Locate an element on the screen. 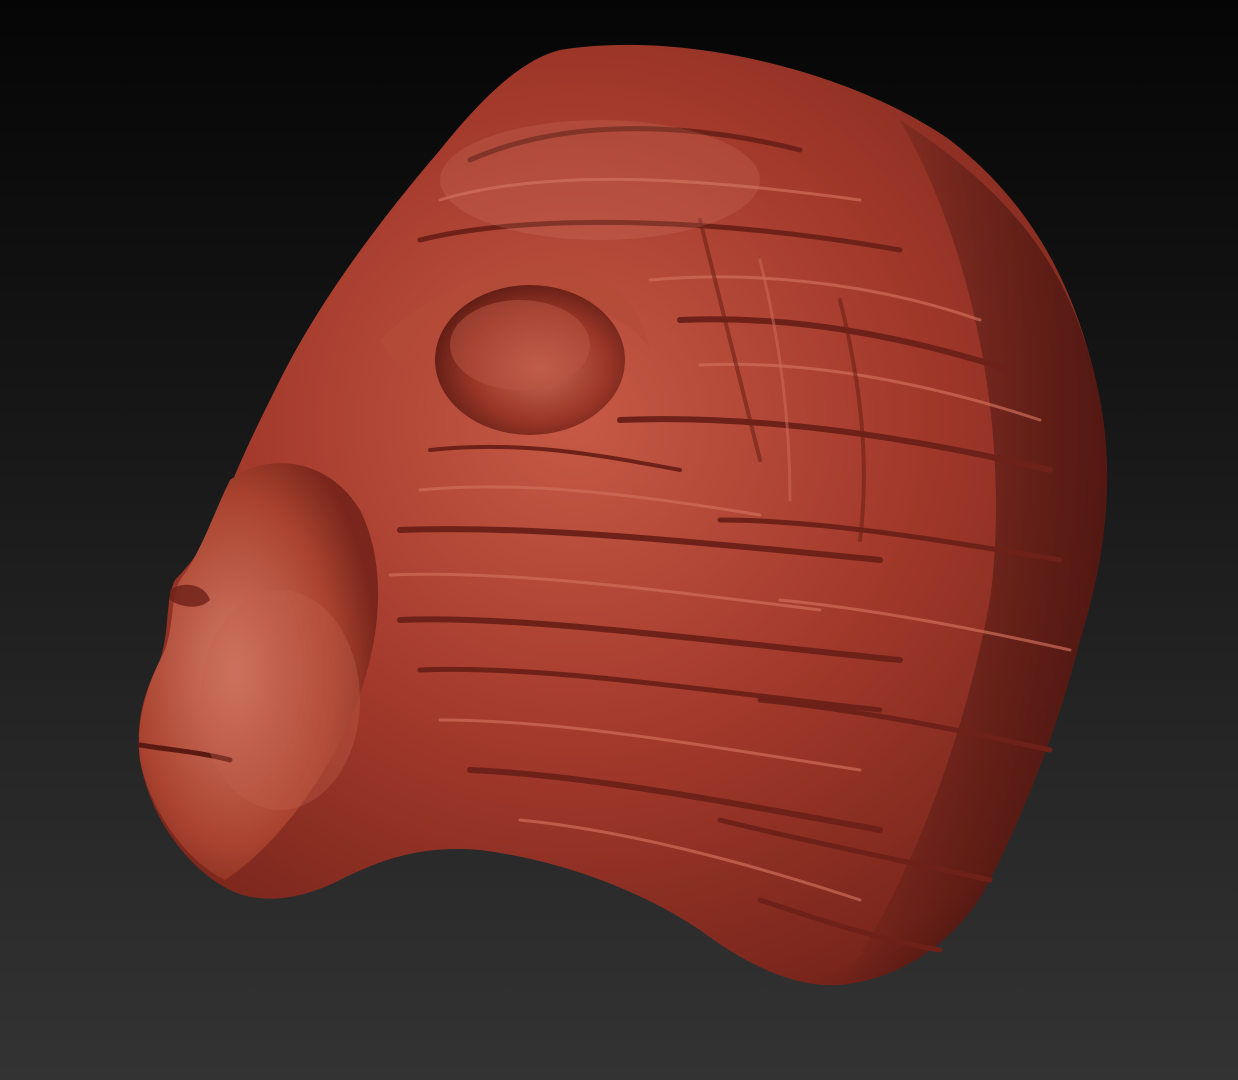 Image resolution: width=1238 pixels, height=1080 pixels. eye-lid-highlight is located at coordinates (520, 345).